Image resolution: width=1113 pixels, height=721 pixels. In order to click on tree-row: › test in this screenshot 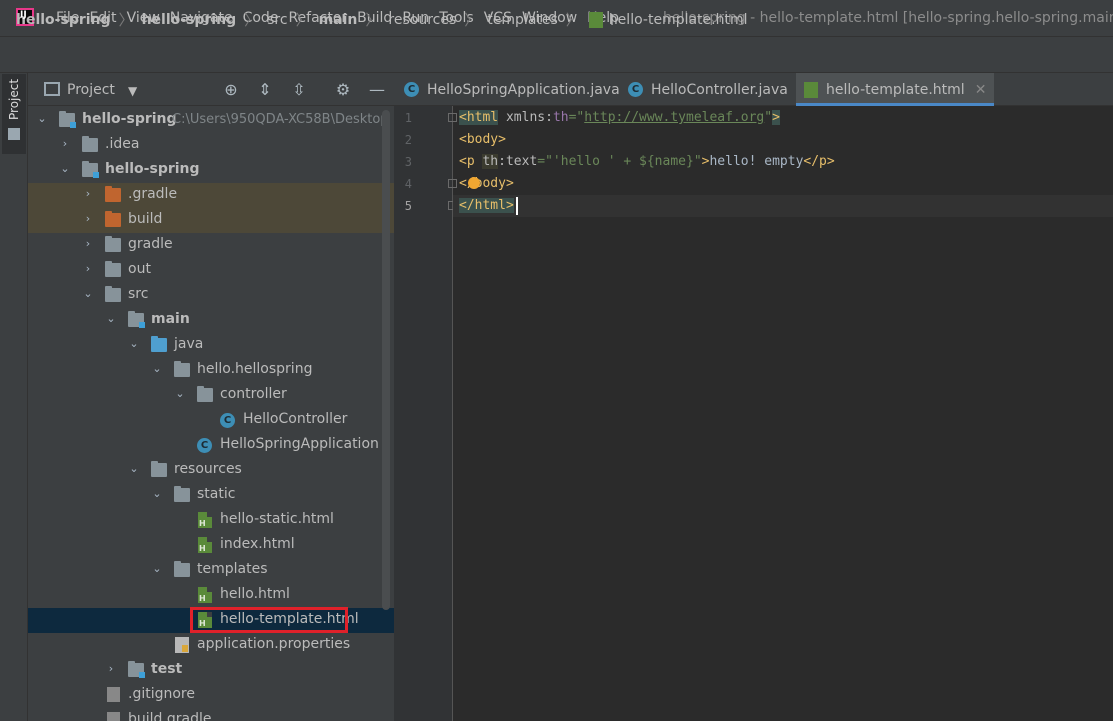, I will do `click(211, 670)`.